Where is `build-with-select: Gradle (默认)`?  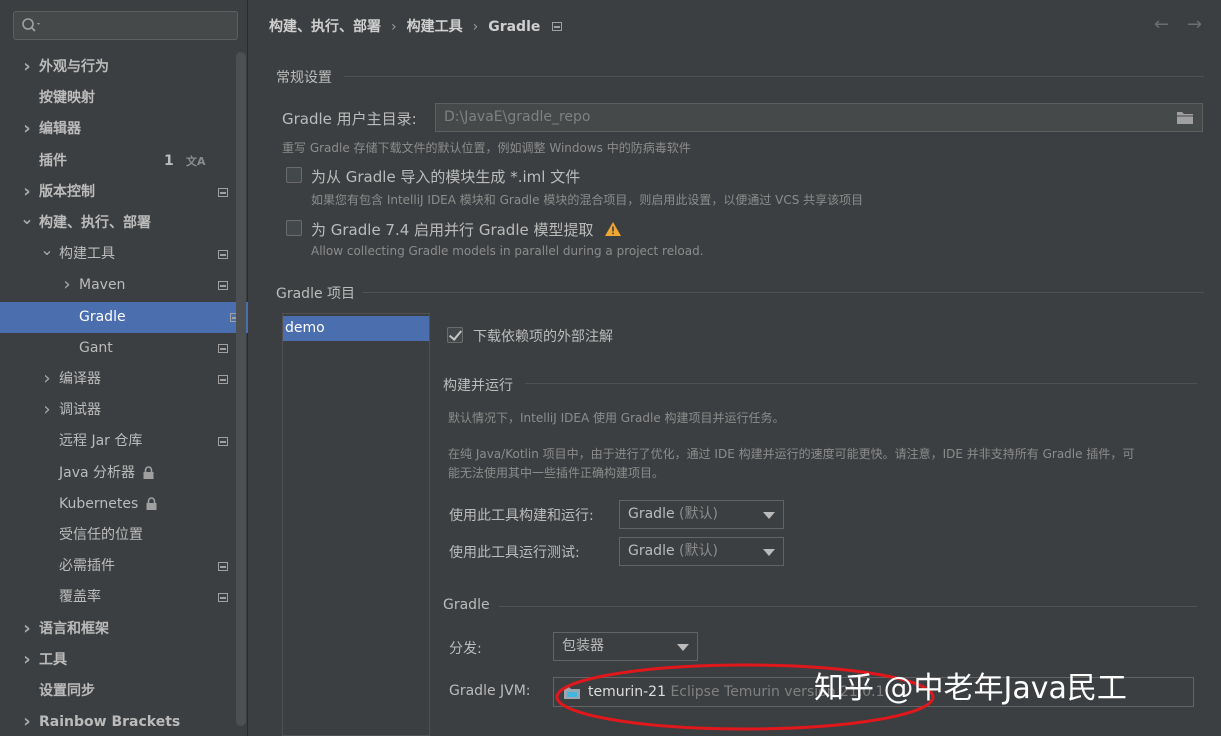
build-with-select: Gradle (默认) is located at coordinates (701, 514).